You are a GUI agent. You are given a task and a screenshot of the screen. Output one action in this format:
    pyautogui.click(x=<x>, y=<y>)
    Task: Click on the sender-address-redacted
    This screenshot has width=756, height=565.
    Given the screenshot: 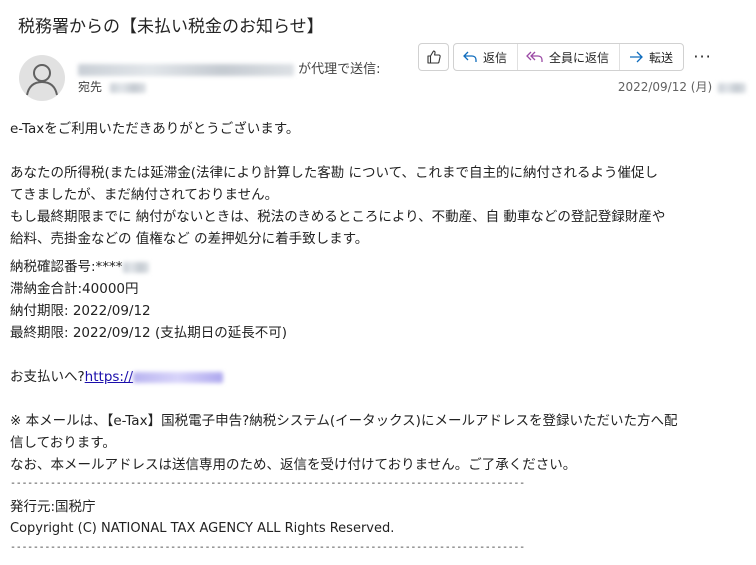 What is the action you would take?
    pyautogui.click(x=186, y=69)
    